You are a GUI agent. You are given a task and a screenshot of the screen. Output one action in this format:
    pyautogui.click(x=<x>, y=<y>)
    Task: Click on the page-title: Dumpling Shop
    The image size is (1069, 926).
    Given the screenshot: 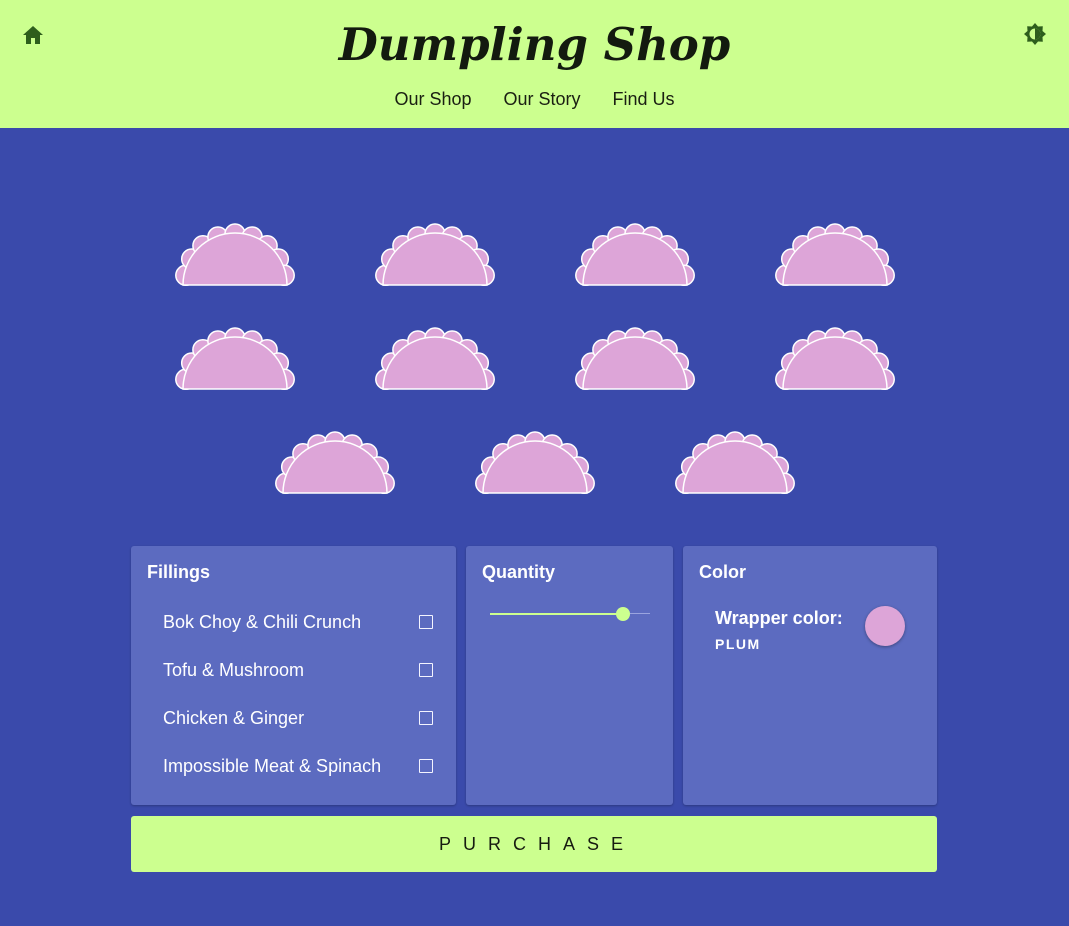 What is the action you would take?
    pyautogui.click(x=534, y=44)
    